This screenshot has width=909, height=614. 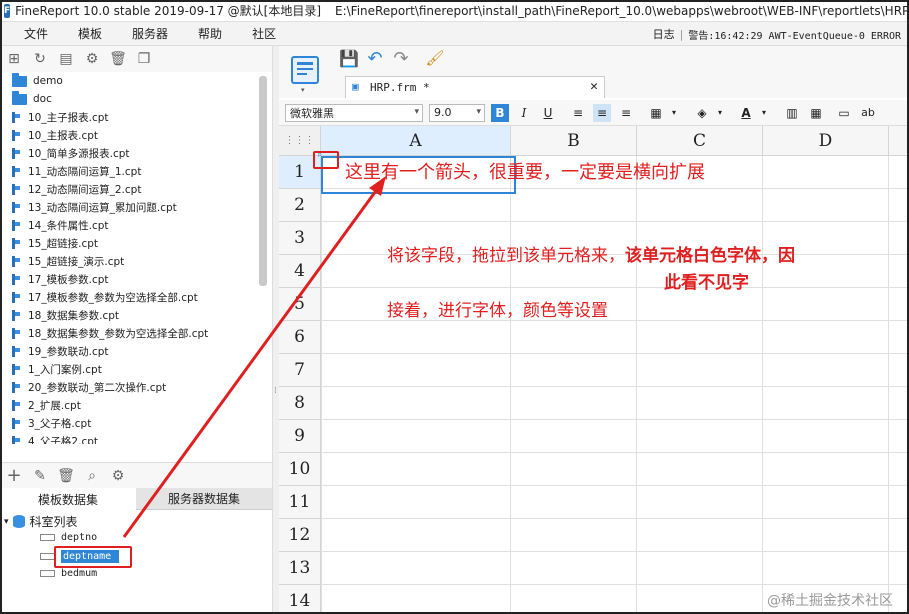 What do you see at coordinates (7, 10) in the screenshot?
I see `app-logo-icon: F` at bounding box center [7, 10].